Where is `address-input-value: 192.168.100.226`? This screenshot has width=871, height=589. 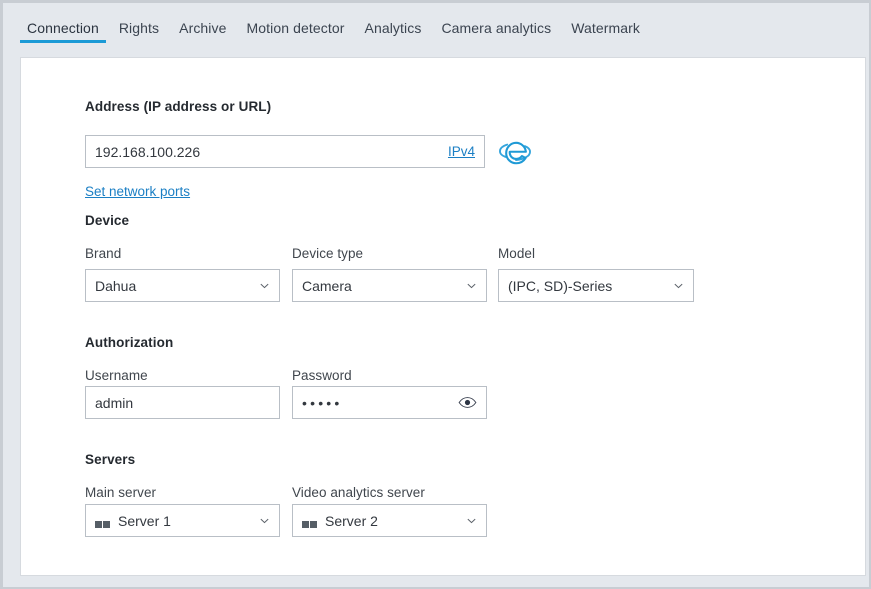
address-input-value: 192.168.100.226 is located at coordinates (148, 151).